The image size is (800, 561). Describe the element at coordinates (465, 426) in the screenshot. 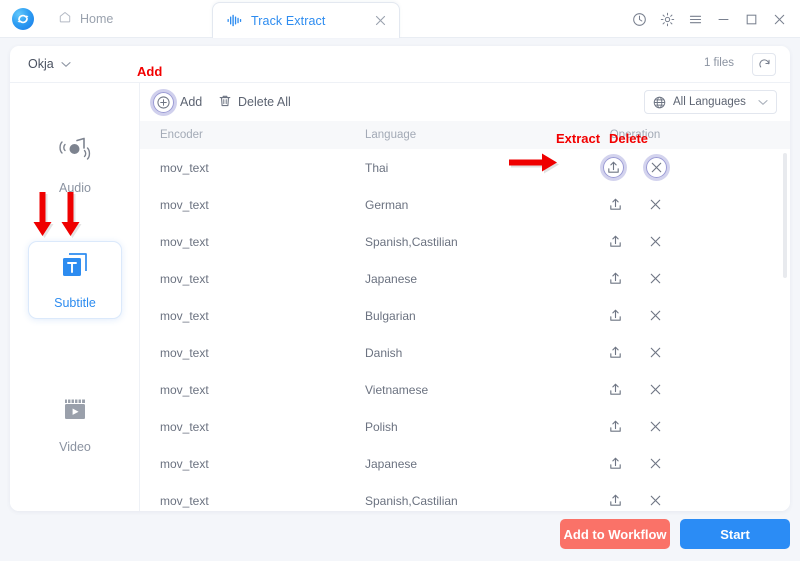

I see `table-row: mov_text Polish` at that location.